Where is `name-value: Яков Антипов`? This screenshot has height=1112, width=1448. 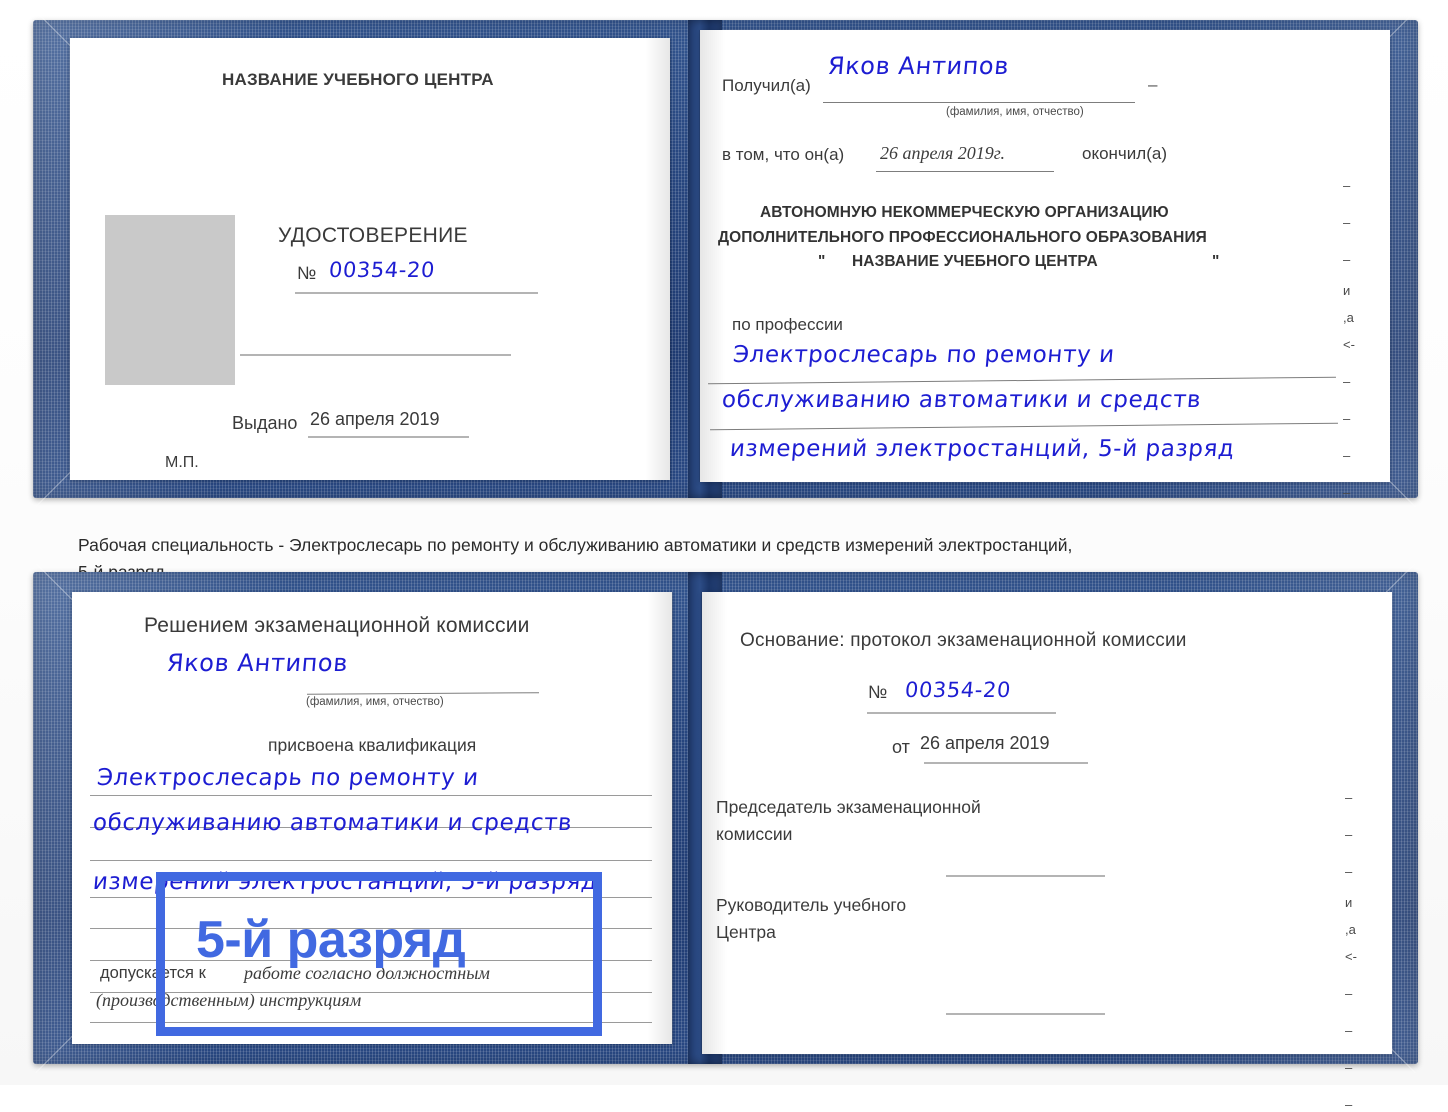 name-value: Яков Антипов is located at coordinates (257, 663).